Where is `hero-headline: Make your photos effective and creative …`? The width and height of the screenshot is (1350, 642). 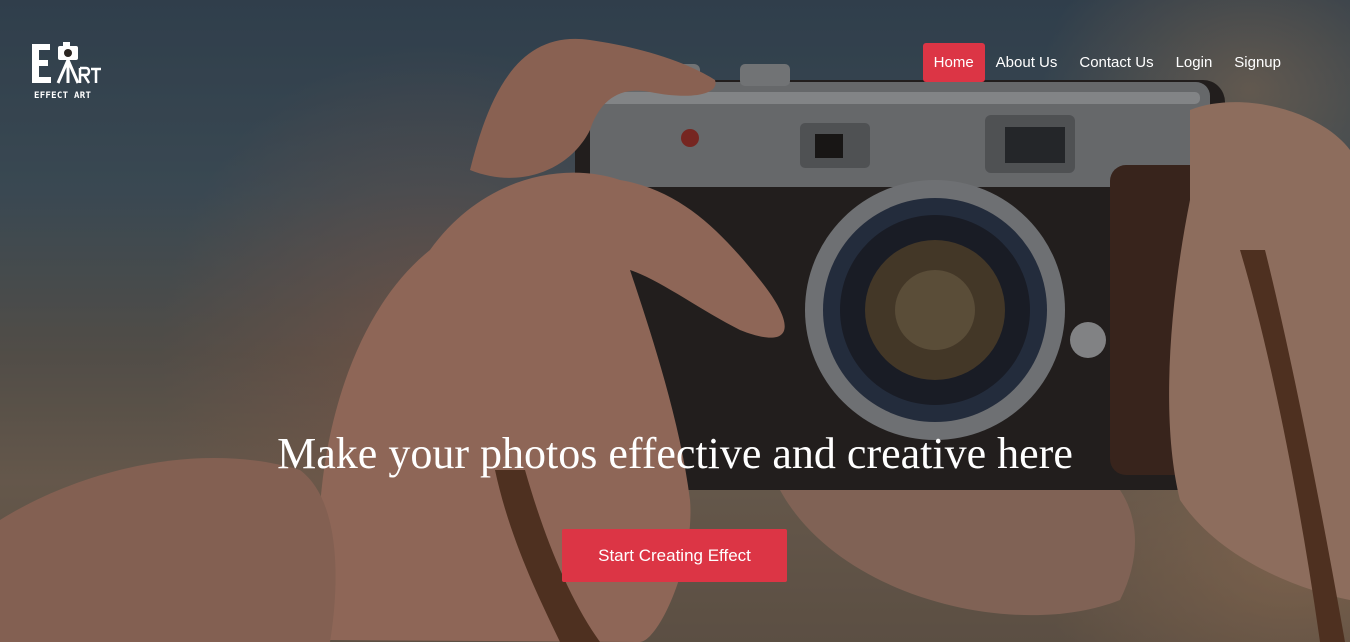
hero-headline: Make your photos effective and creative … is located at coordinates (675, 453).